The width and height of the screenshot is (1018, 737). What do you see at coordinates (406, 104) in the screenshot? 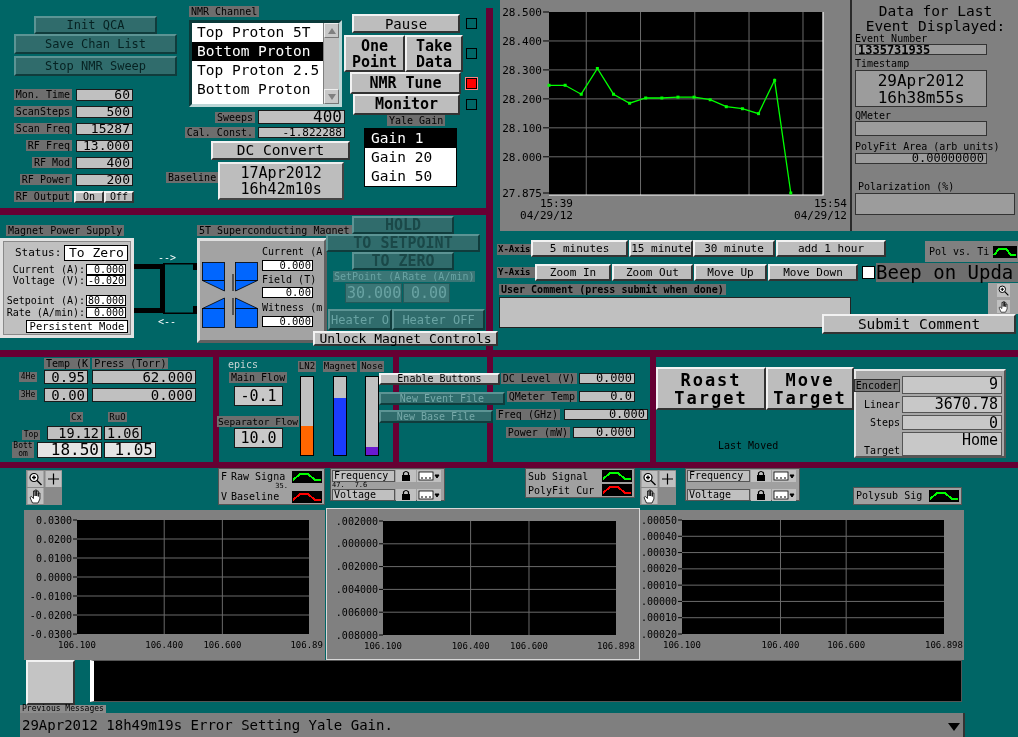
I see `mode-button: Monitor` at bounding box center [406, 104].